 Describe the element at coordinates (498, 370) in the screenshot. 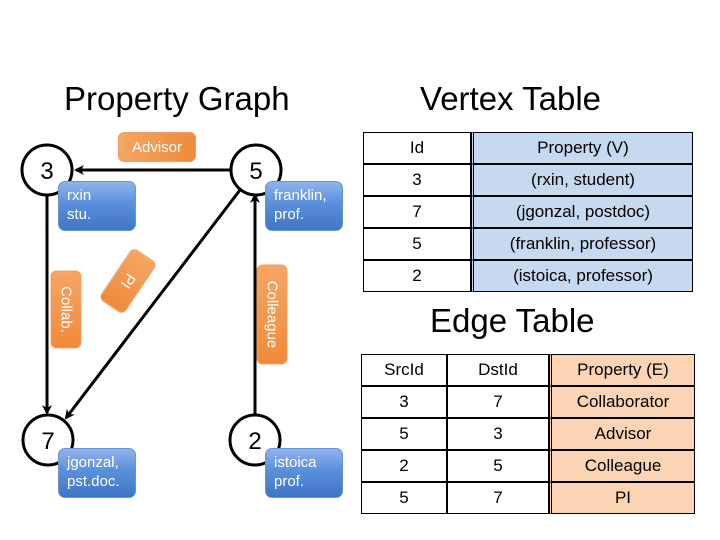

I see `header-cell: DstId` at that location.